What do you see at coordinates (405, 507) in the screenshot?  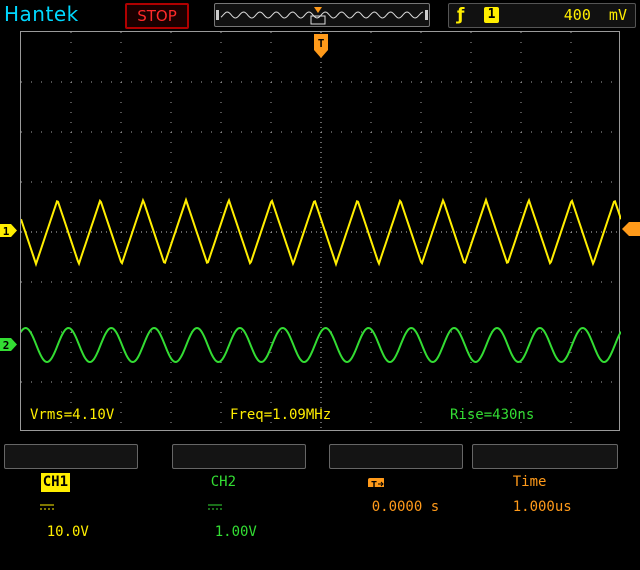 I see `trigger-position-value: 0.0000 s` at bounding box center [405, 507].